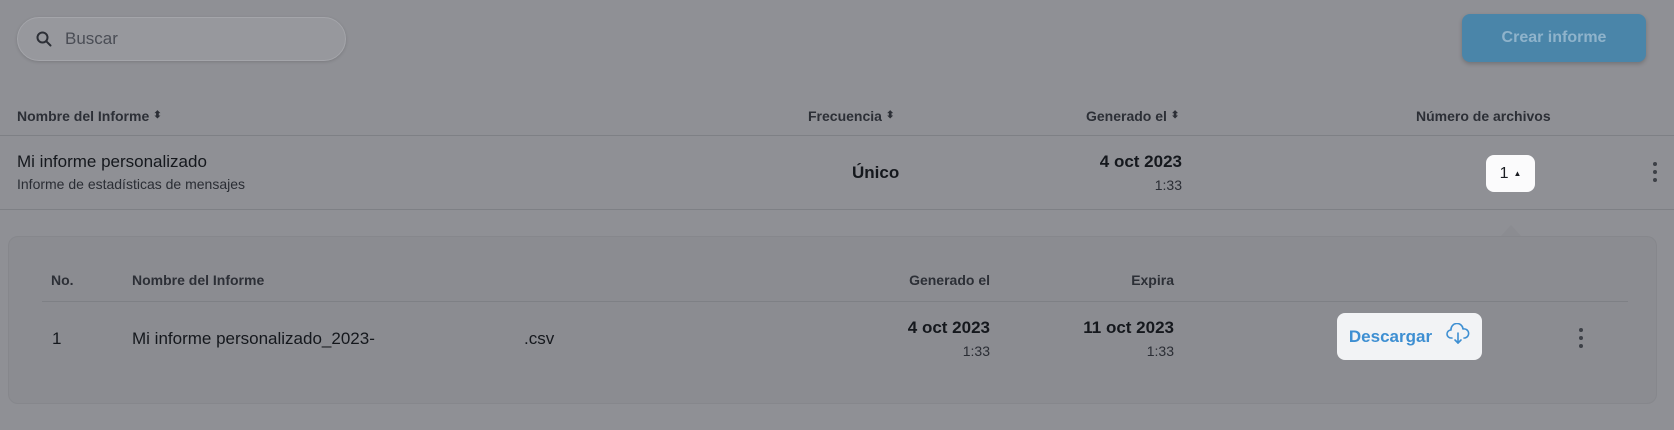 This screenshot has height=430, width=1674. Describe the element at coordinates (1126, 116) in the screenshot. I see `column-header-generated-label: Generado el` at that location.